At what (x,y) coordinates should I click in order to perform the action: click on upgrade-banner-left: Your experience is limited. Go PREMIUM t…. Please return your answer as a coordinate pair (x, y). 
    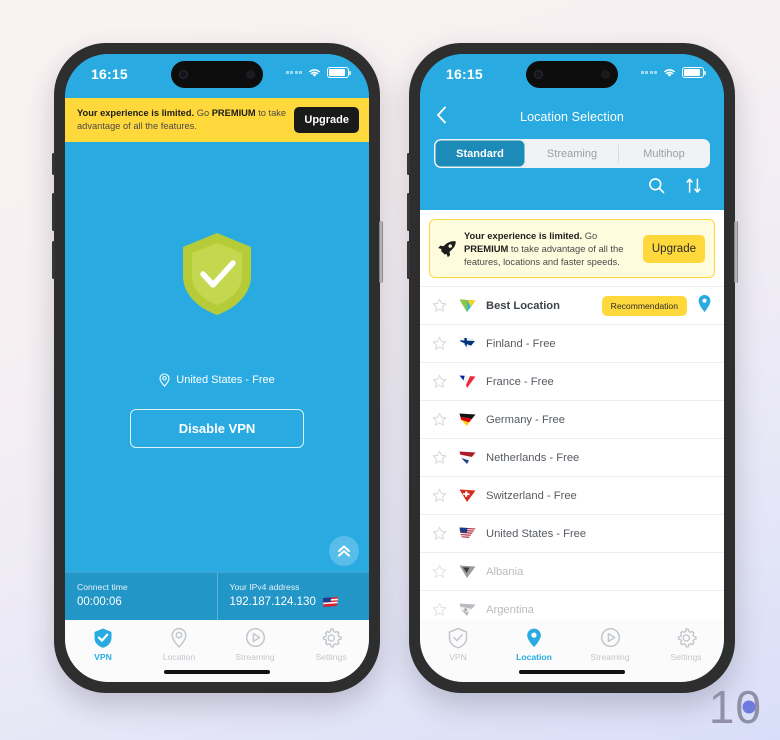
    Looking at the image, I should click on (217, 120).